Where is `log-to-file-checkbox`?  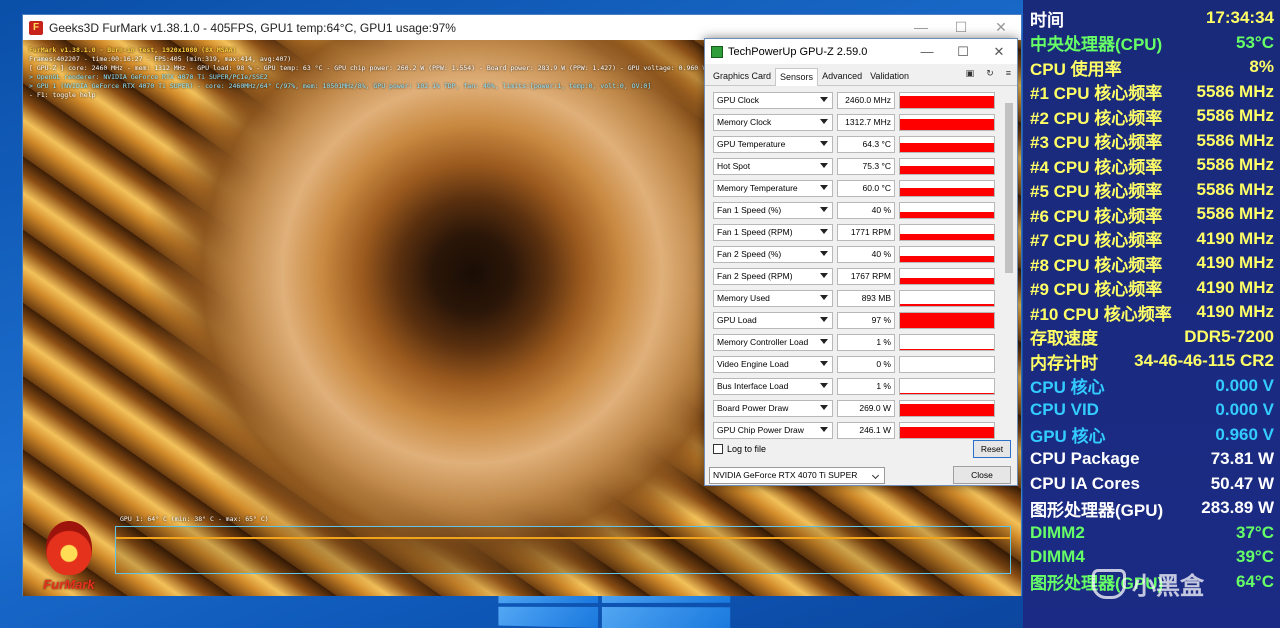 log-to-file-checkbox is located at coordinates (718, 449).